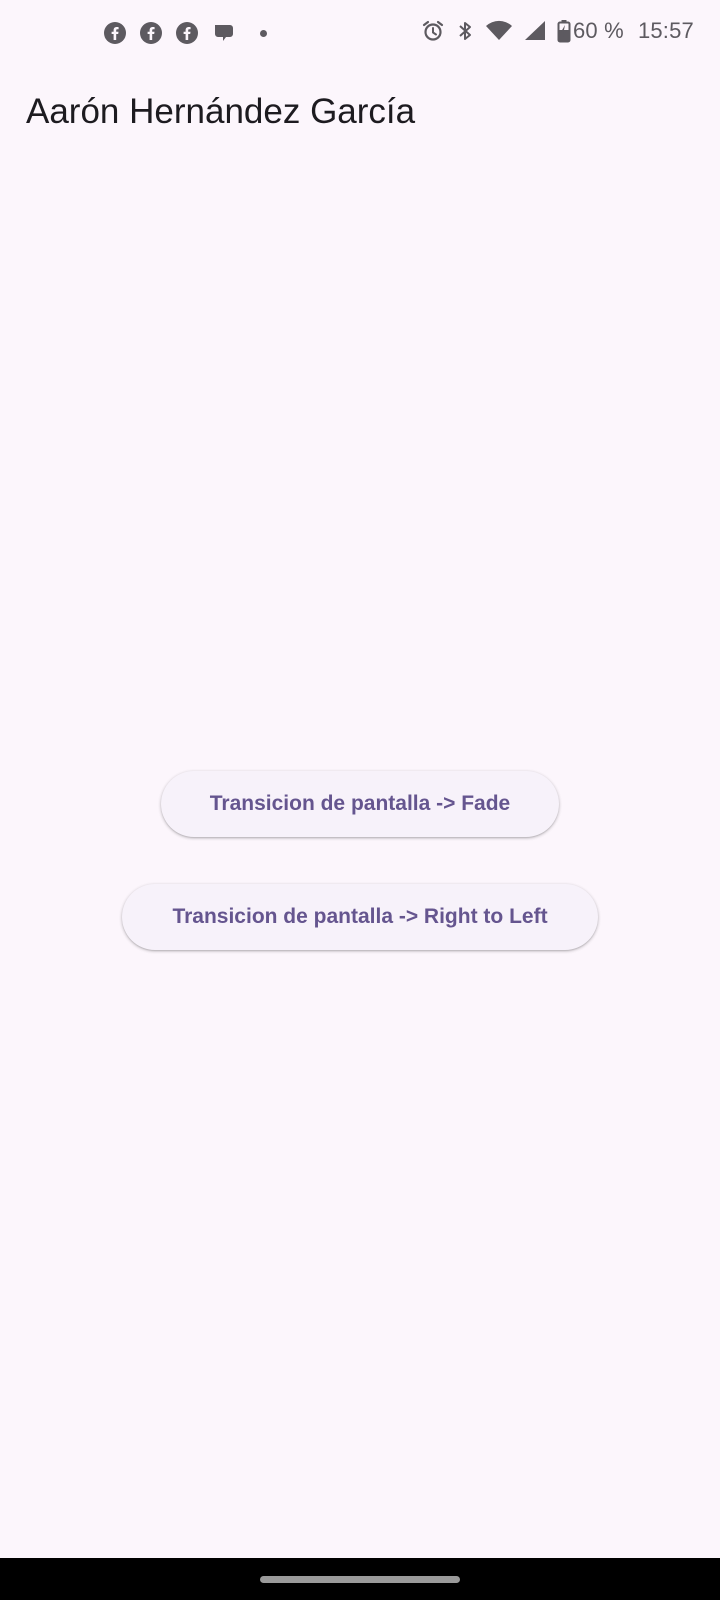 The height and width of the screenshot is (1600, 720). I want to click on notification-icons, so click(185, 33).